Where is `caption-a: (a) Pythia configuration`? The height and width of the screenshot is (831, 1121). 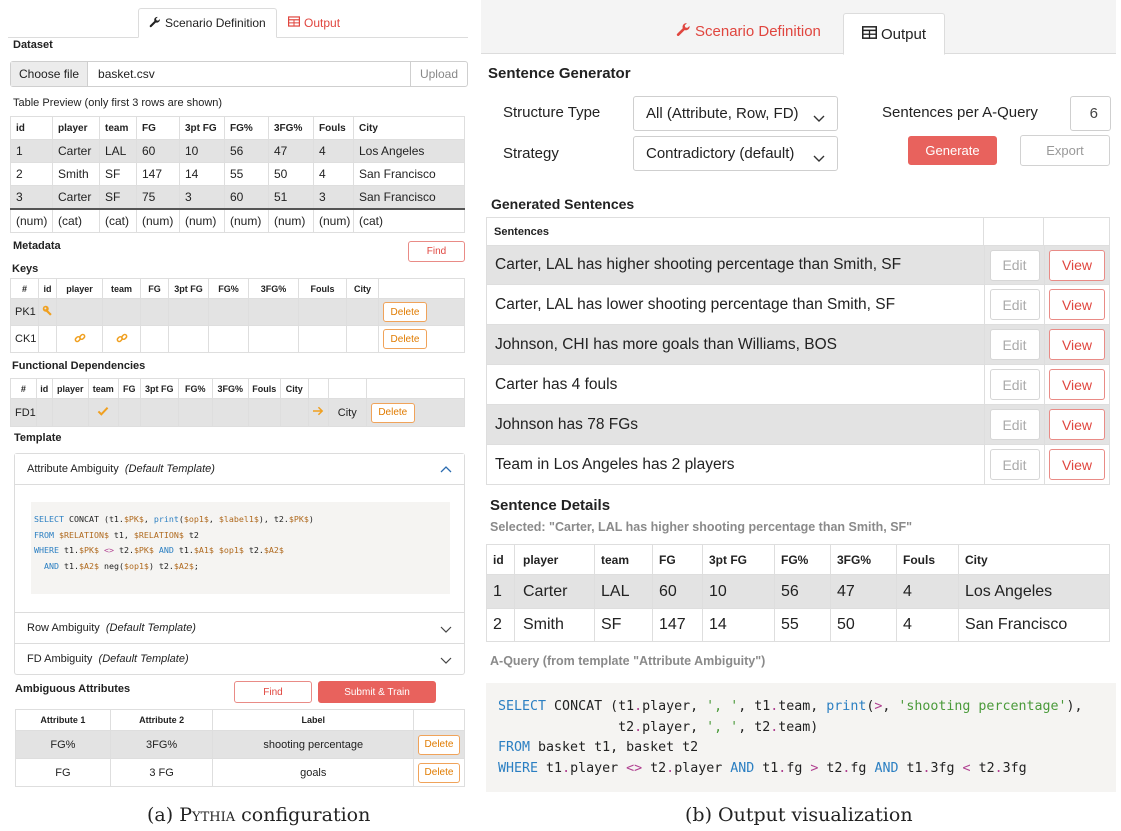
caption-a: (a) Pythia configuration is located at coordinates (258, 815).